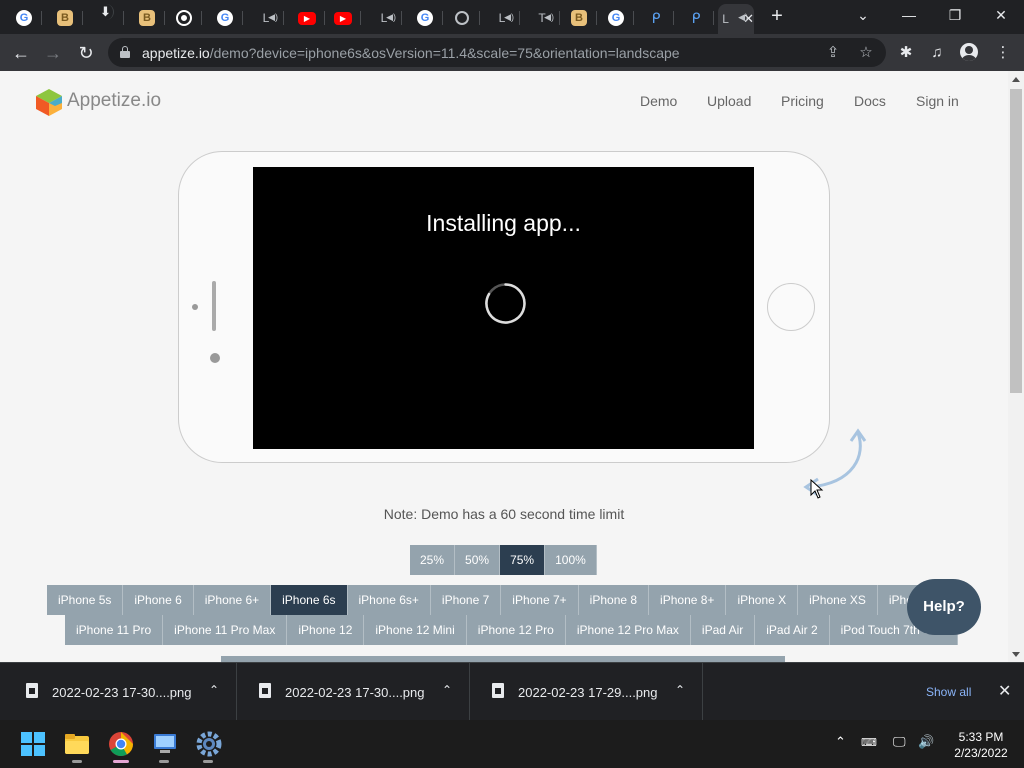  Describe the element at coordinates (106, 18) in the screenshot. I see `browser-tab: ⬇` at that location.